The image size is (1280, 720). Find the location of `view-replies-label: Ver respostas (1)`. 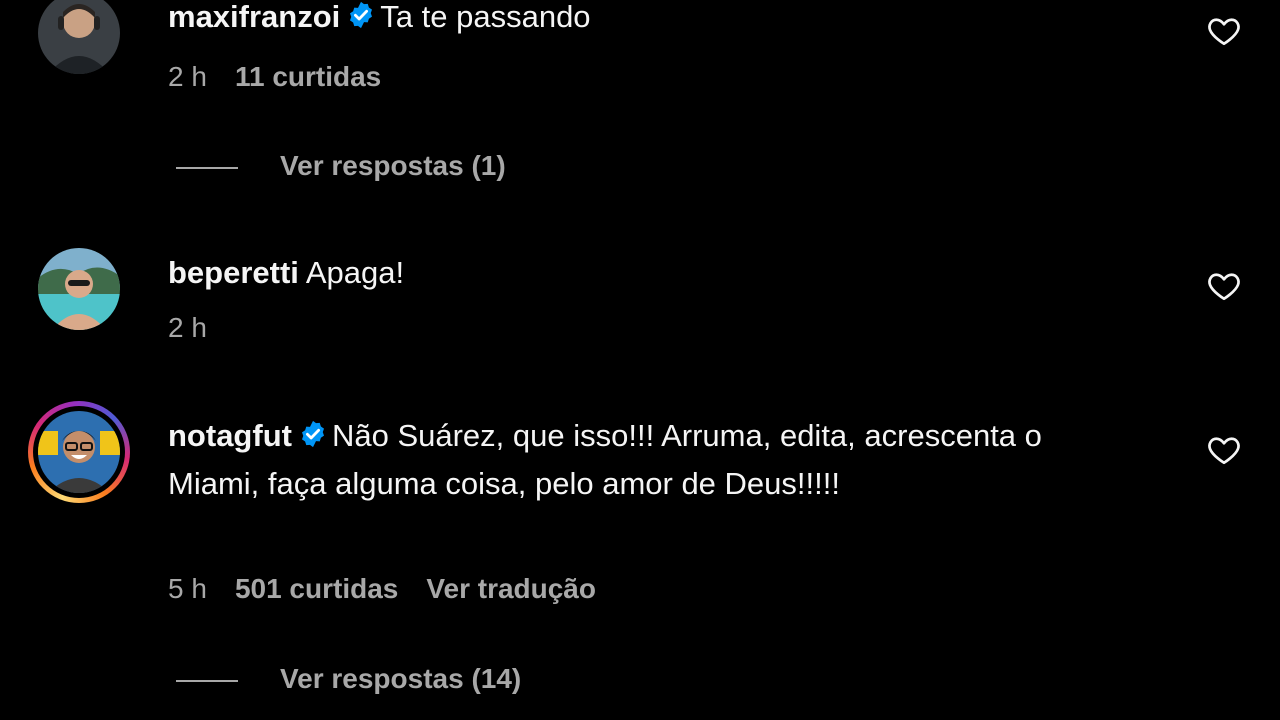

view-replies-label: Ver respostas (1) is located at coordinates (393, 165).